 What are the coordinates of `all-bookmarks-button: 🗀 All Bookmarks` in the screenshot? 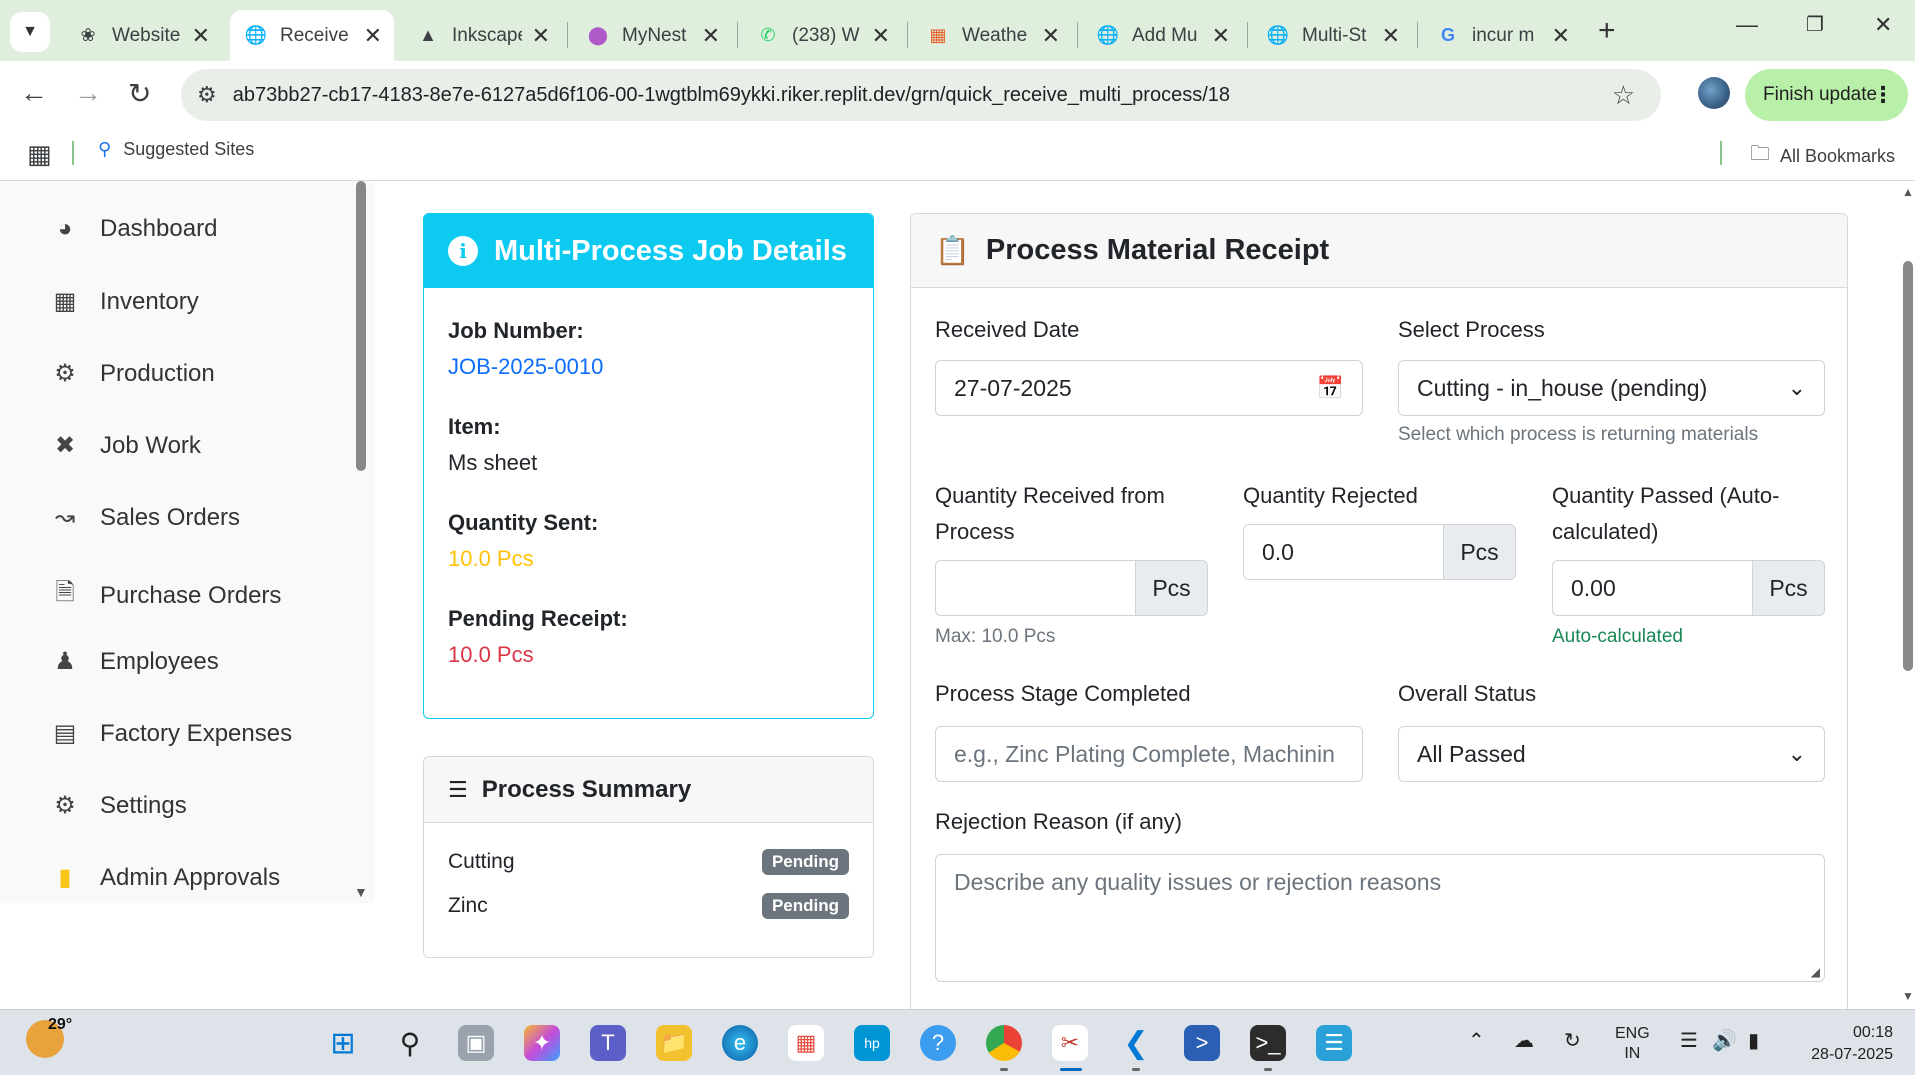 It's located at (1822, 156).